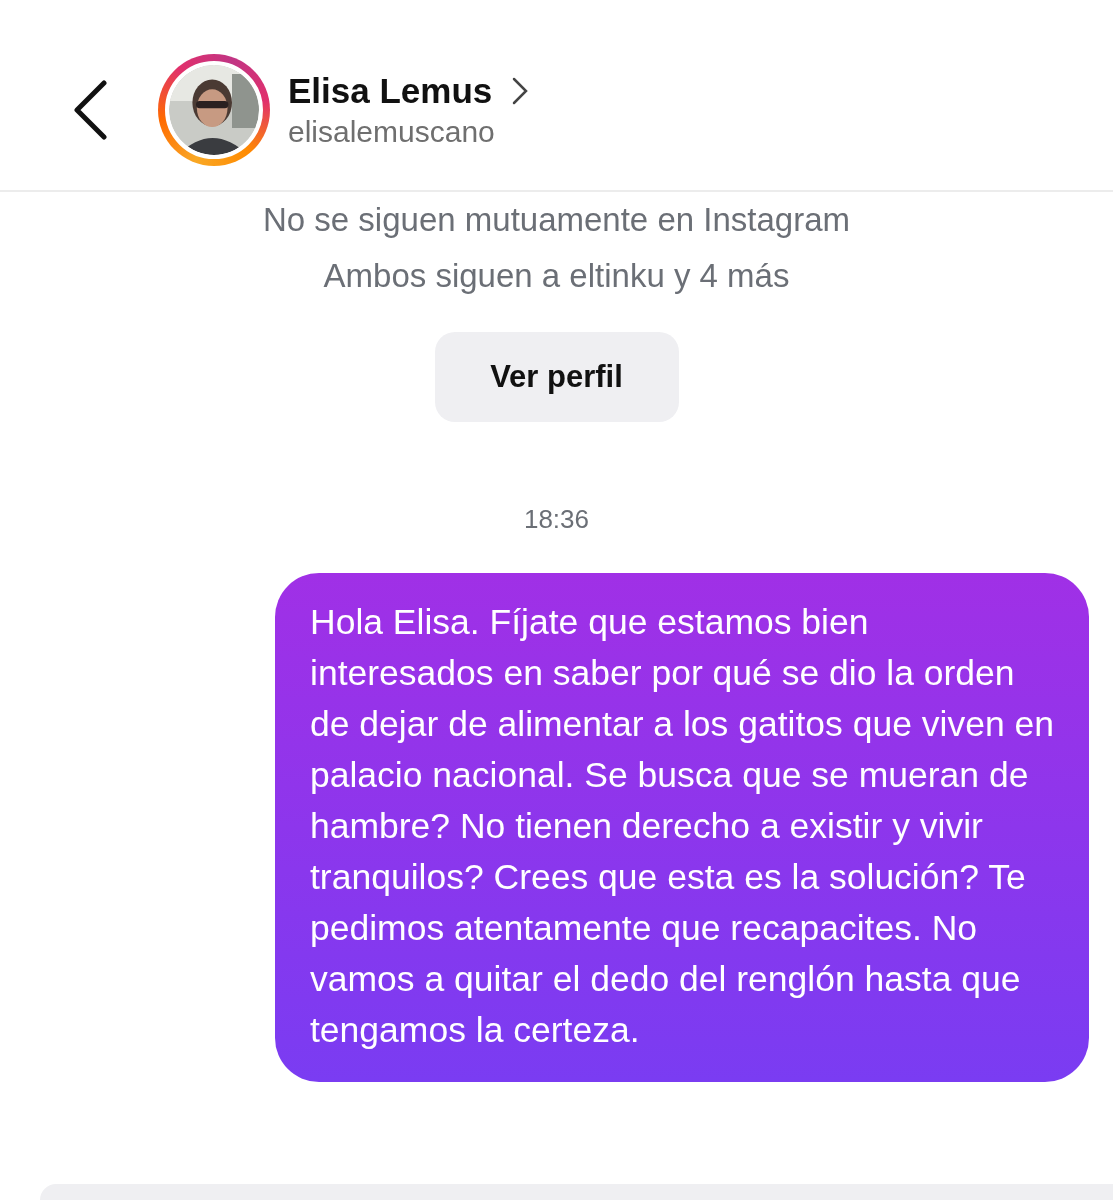 This screenshot has width=1113, height=1200. I want to click on followers-text: Ambos siguen a eltinku y 4 más, so click(556, 276).